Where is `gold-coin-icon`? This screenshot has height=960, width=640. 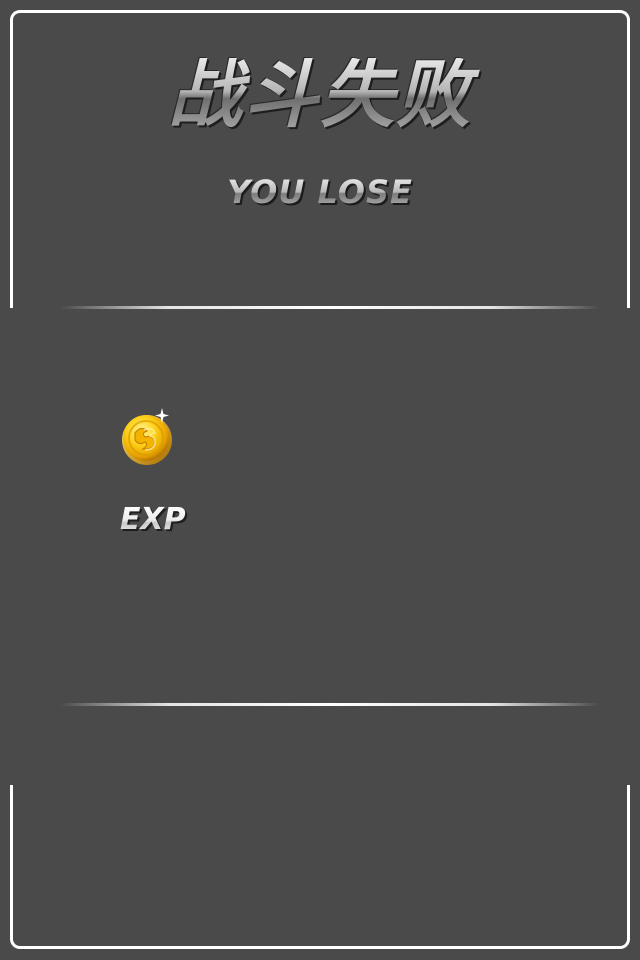
gold-coin-icon is located at coordinates (149, 437).